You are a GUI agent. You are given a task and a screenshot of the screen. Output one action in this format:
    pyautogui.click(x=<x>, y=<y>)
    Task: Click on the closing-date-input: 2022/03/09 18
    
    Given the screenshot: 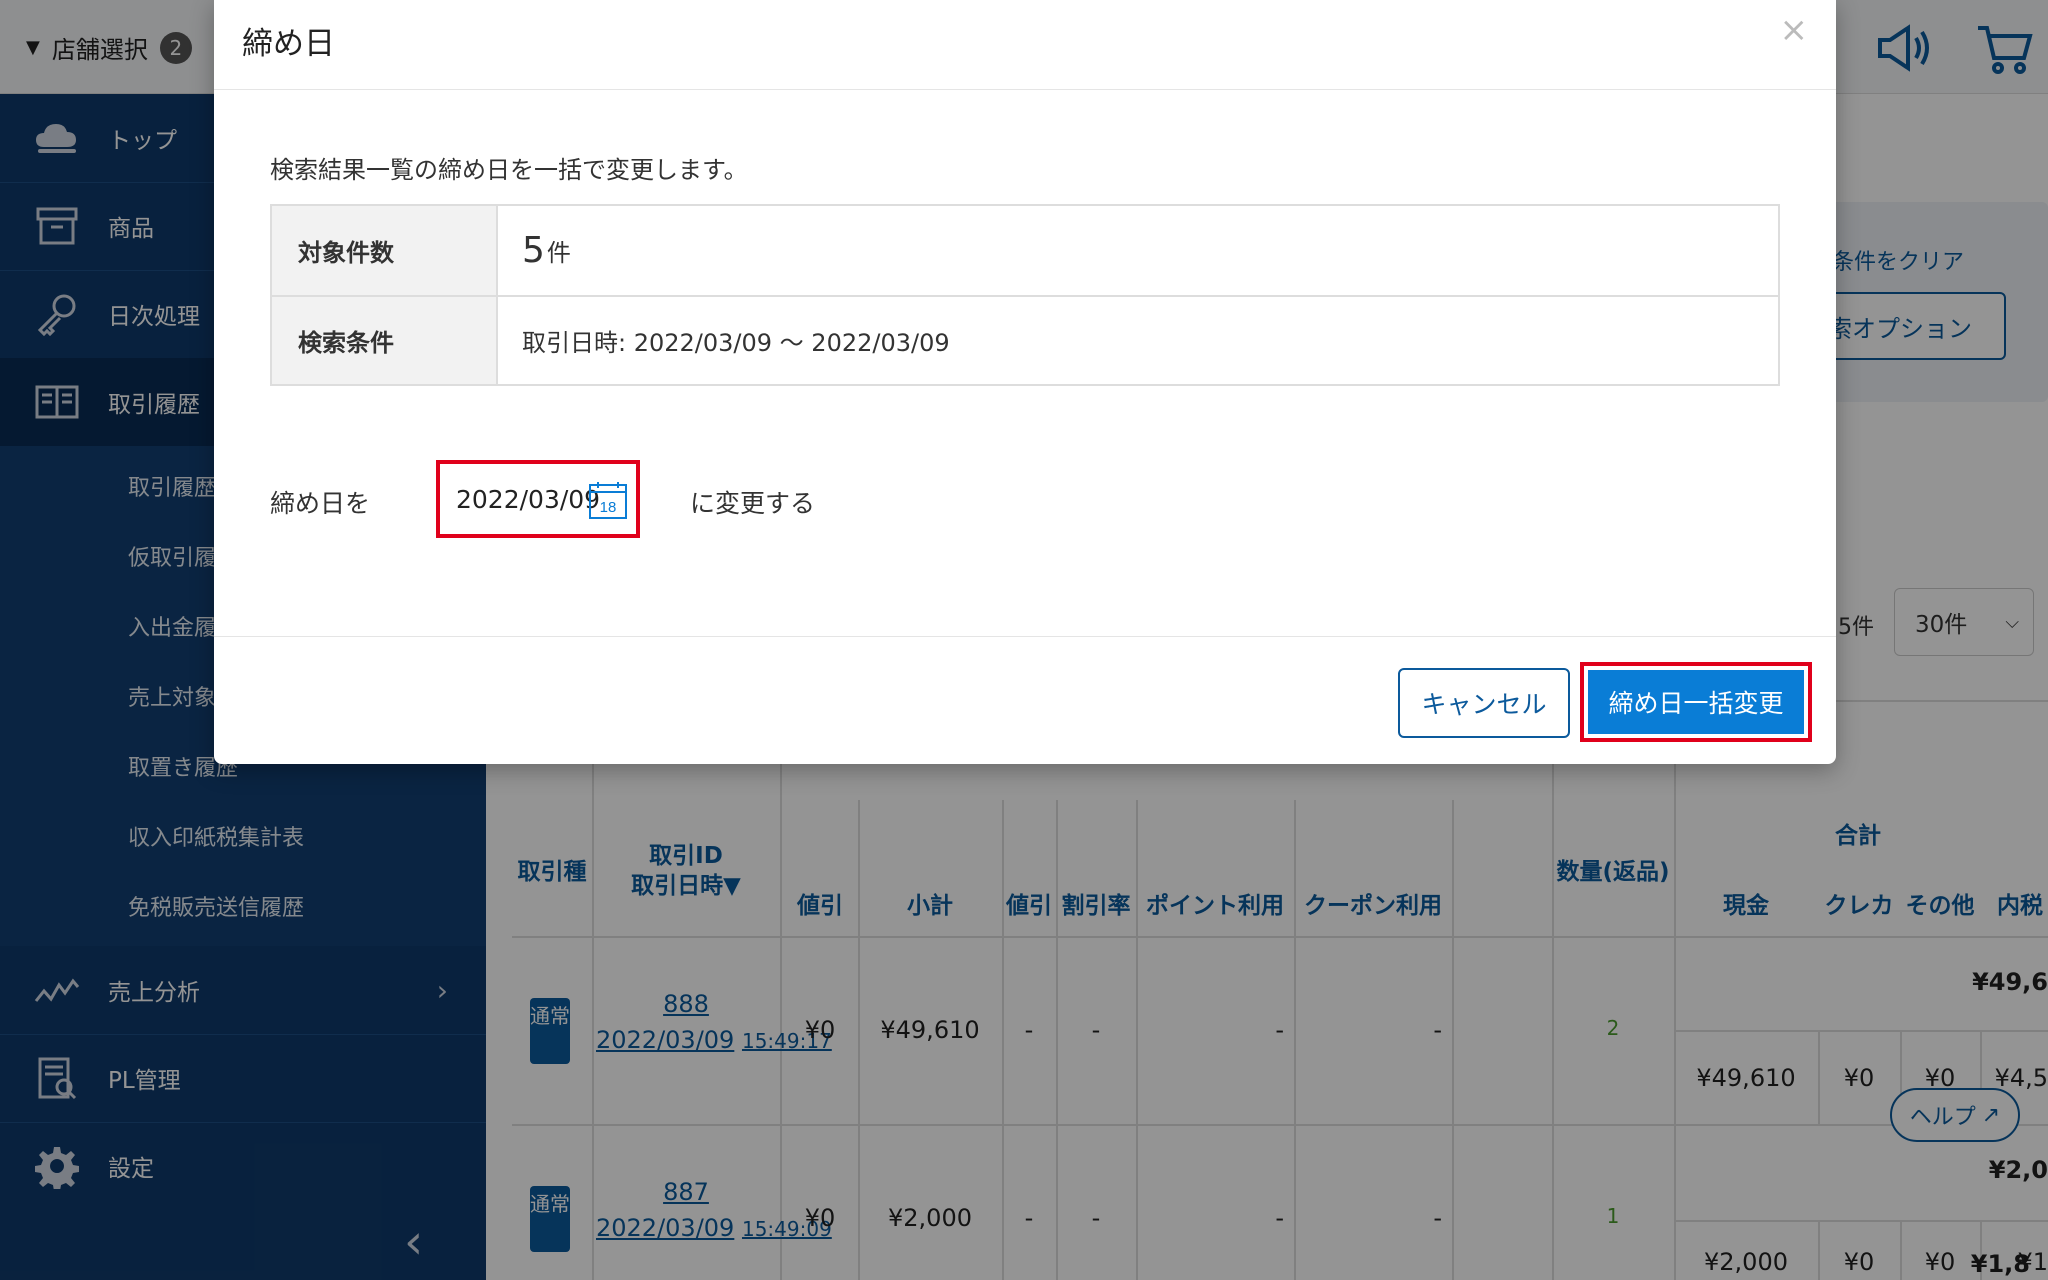 What is the action you would take?
    pyautogui.click(x=538, y=499)
    